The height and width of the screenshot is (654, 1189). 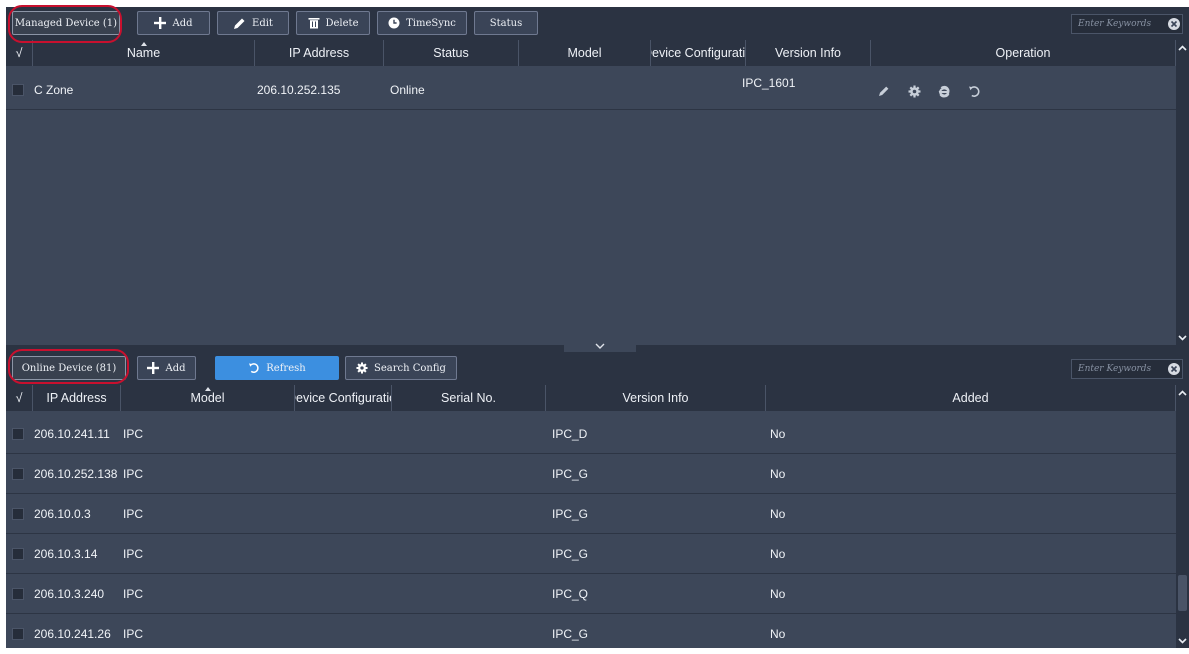 I want to click on status-button: Status, so click(x=506, y=23).